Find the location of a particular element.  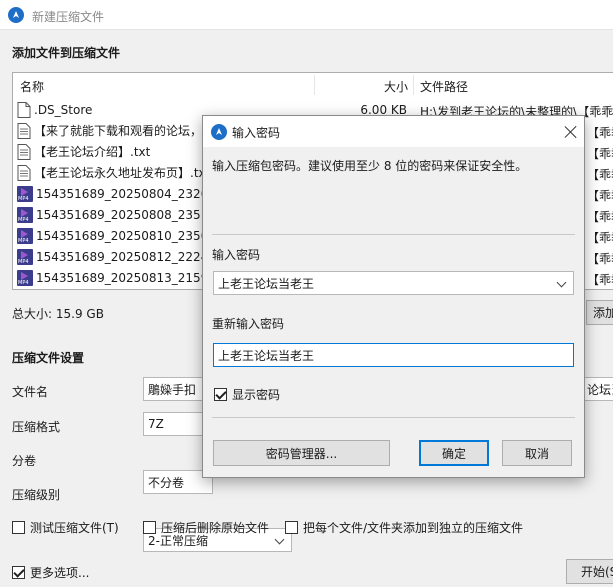

file-row: .DS_Store is located at coordinates (54, 109).